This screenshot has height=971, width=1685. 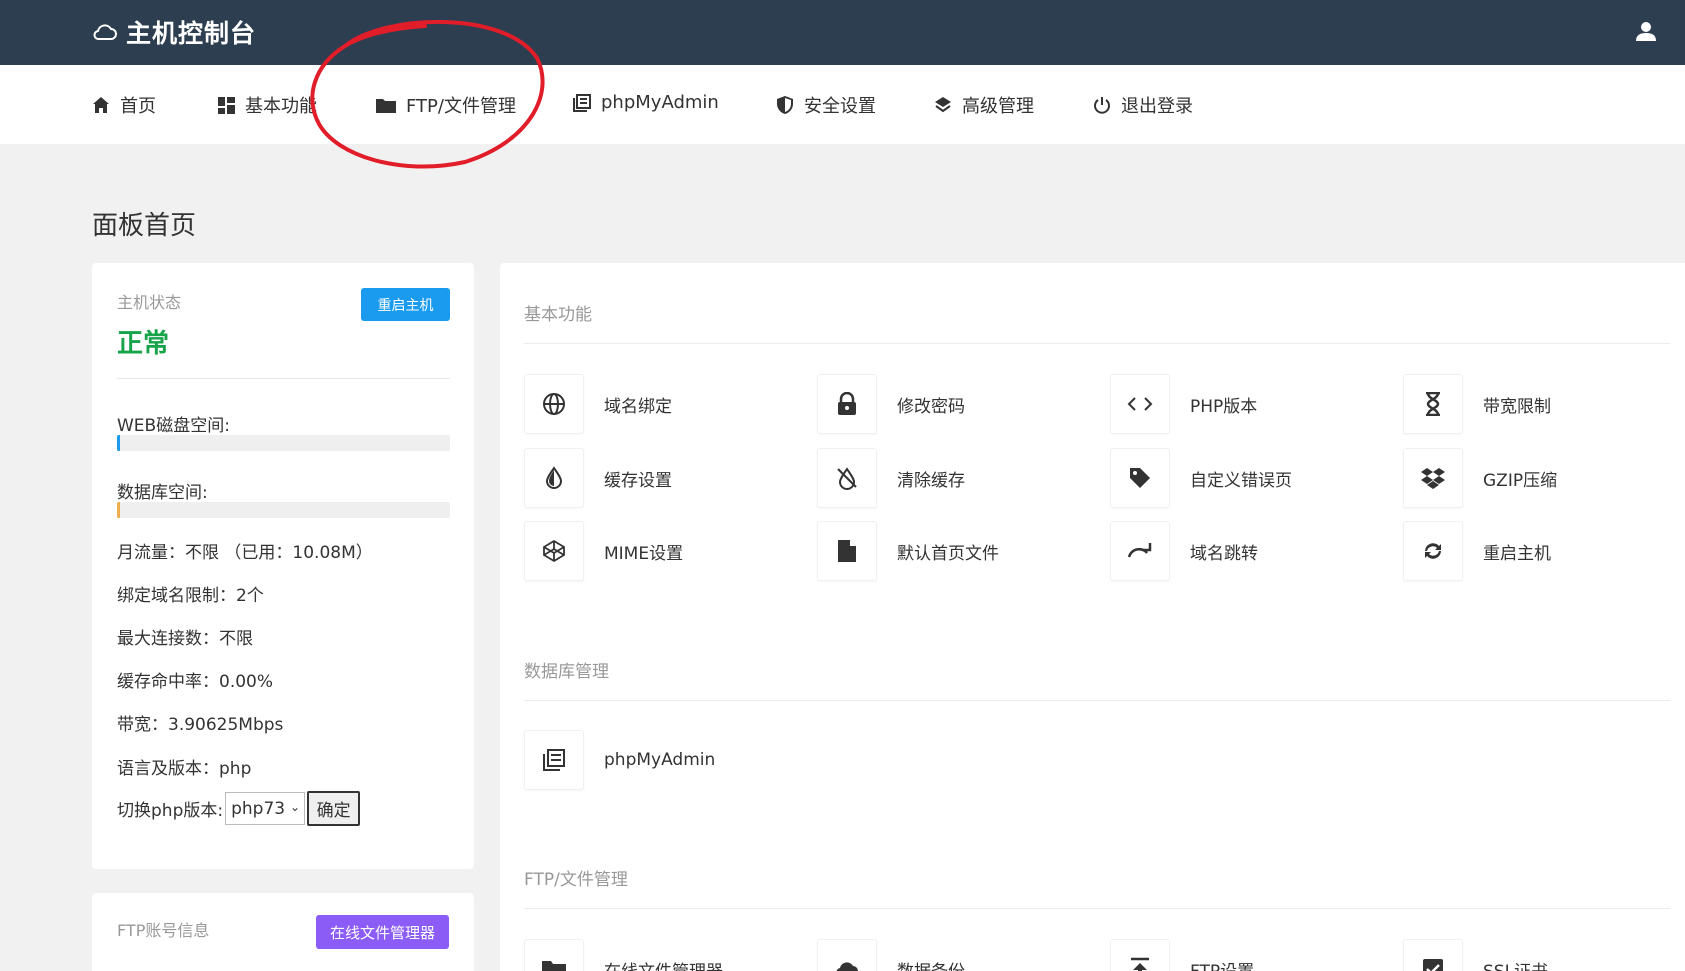 What do you see at coordinates (891, 404) in the screenshot?
I see `feature-change-password: 修改密码` at bounding box center [891, 404].